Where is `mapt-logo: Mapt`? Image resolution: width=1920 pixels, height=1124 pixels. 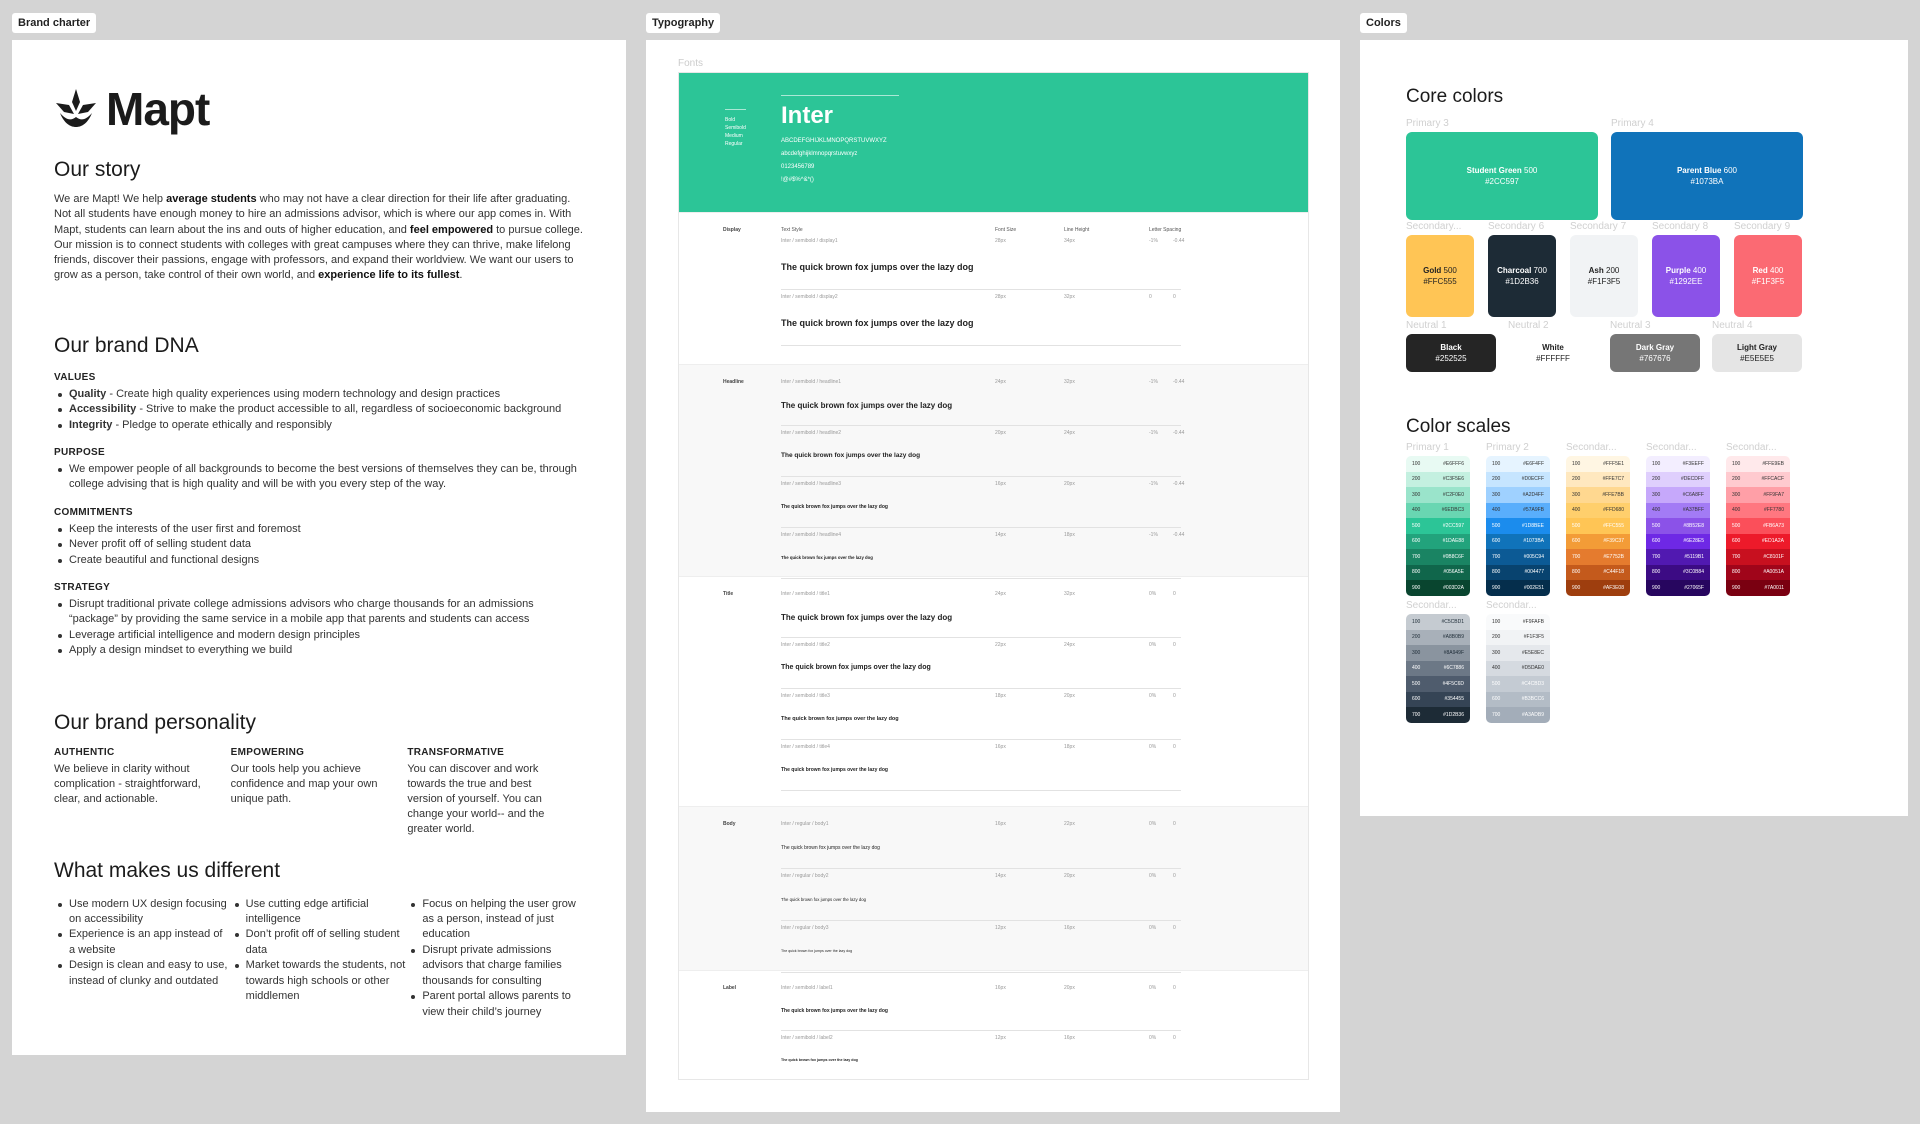 mapt-logo: Mapt is located at coordinates (319, 109).